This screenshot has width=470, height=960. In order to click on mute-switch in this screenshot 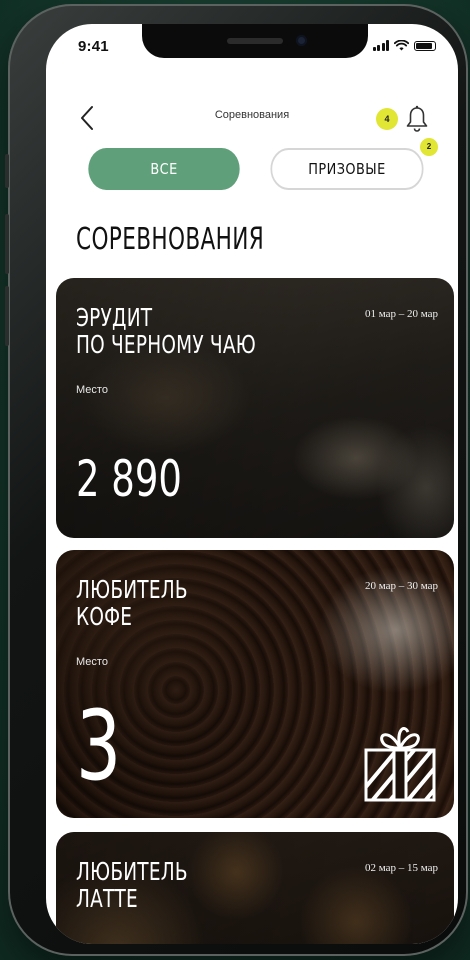, I will do `click(7, 171)`.